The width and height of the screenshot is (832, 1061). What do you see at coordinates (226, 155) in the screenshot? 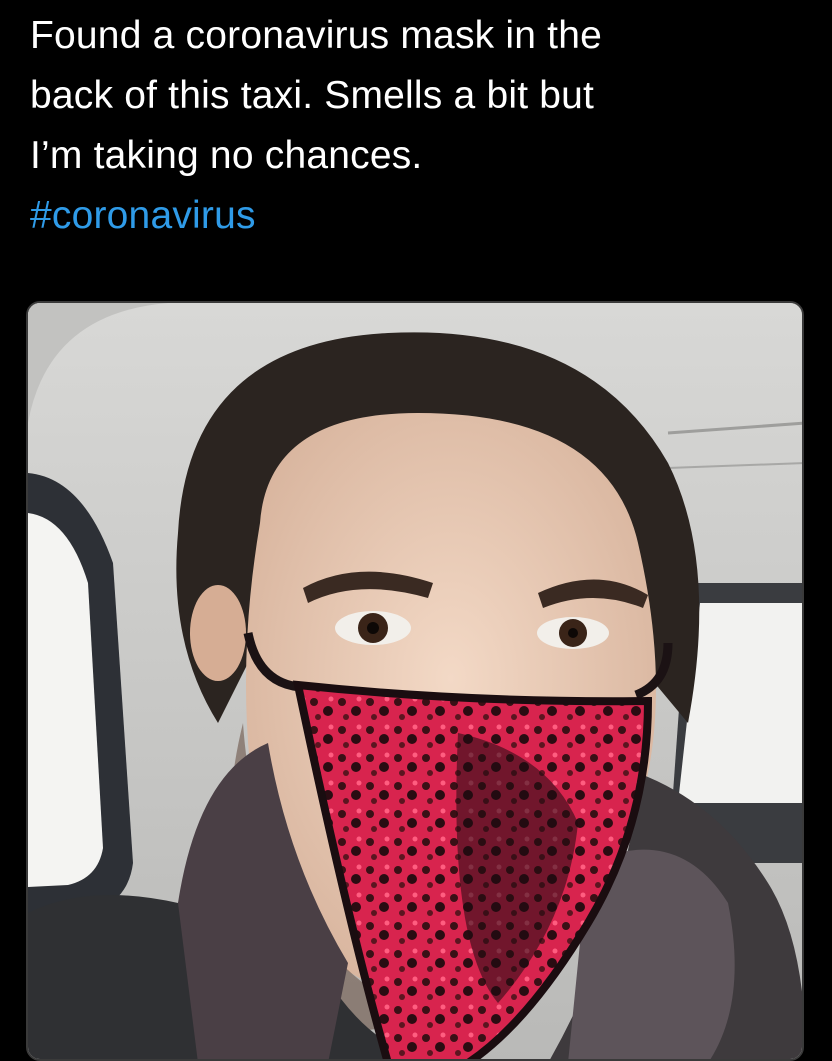
I see `tweet-text-line-3: I’m taking no chances.` at bounding box center [226, 155].